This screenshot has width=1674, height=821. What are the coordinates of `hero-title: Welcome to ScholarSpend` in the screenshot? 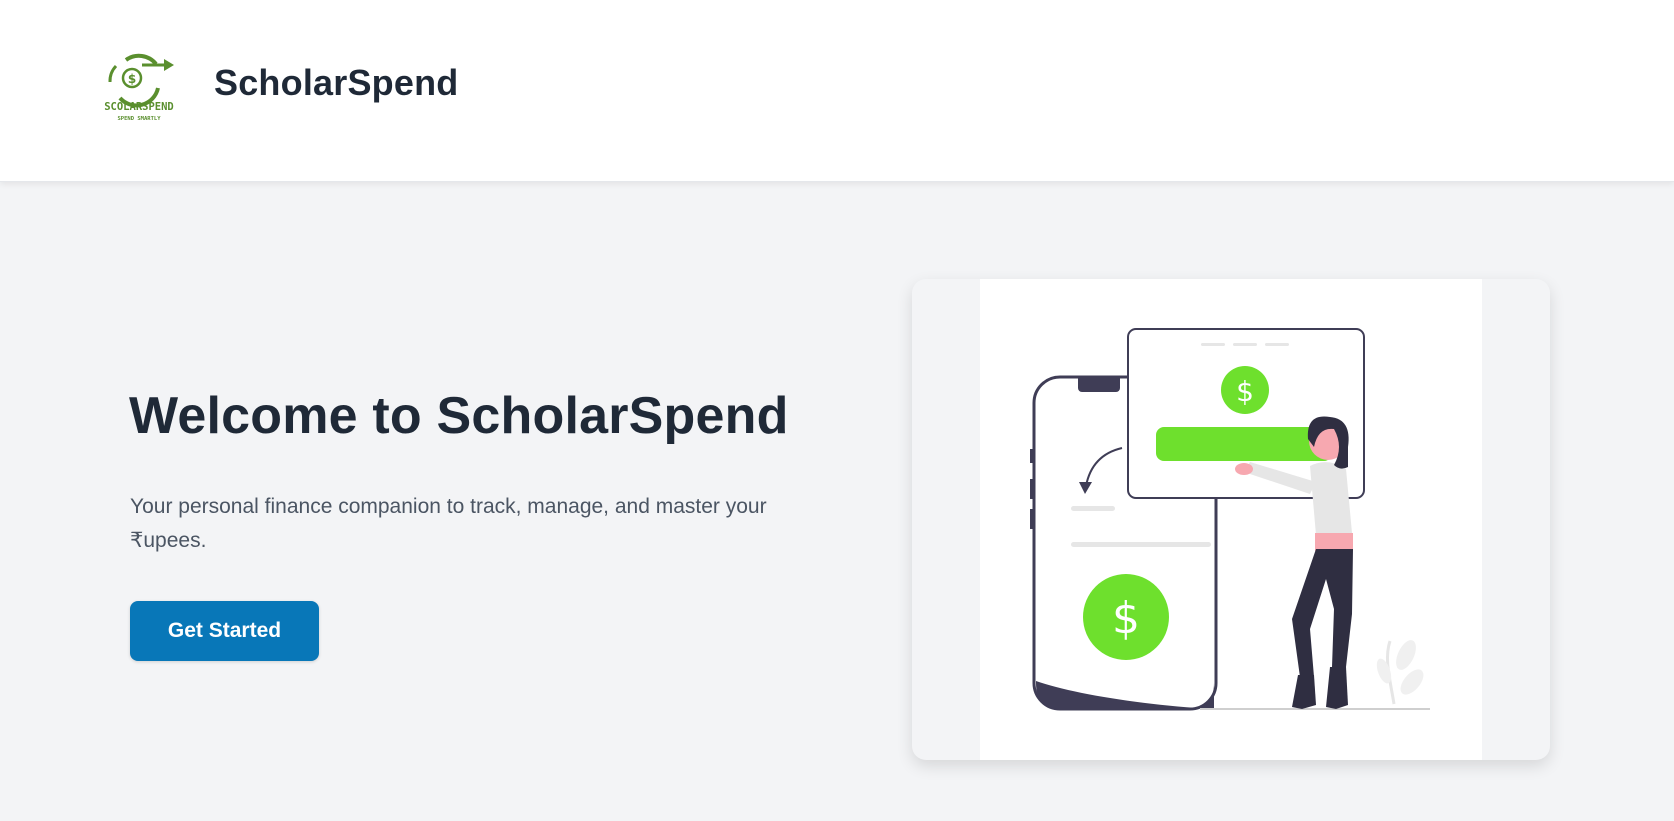 It's located at (459, 416).